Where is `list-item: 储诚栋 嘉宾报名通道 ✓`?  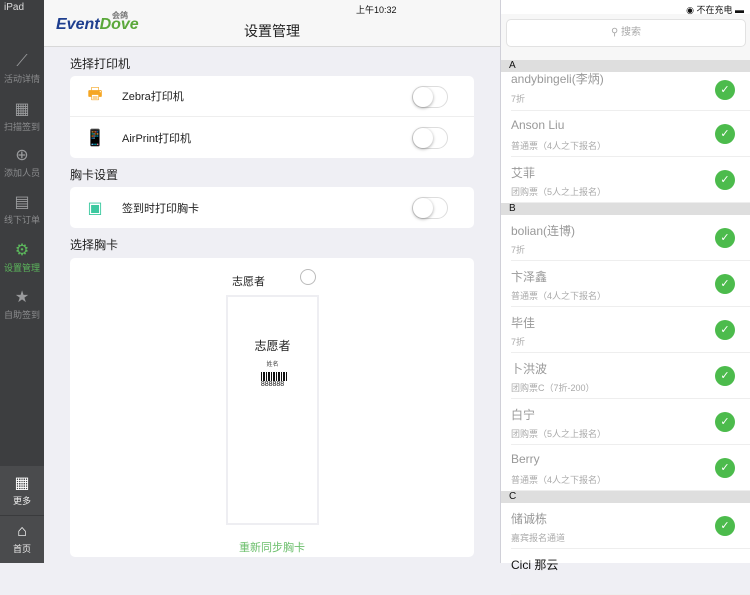 list-item: 储诚栋 嘉宾报名通道 ✓ is located at coordinates (630, 526).